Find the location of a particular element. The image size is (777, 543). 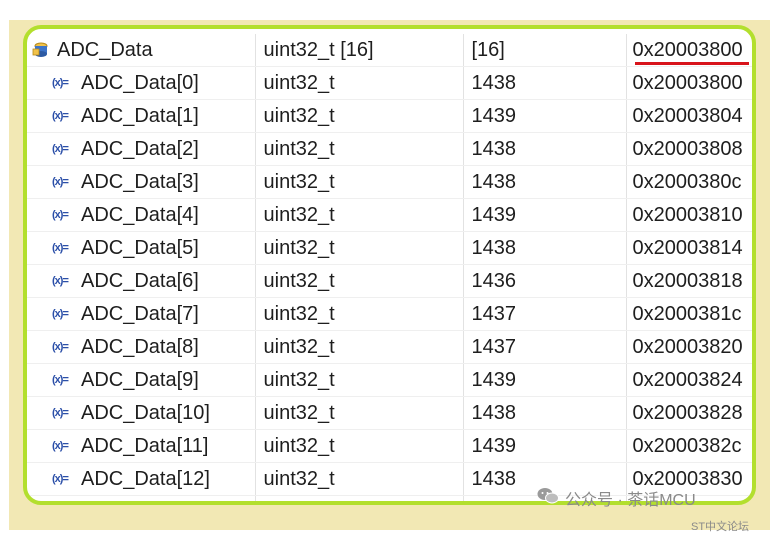

table-row: (x)= ADC_Data[9] uint32_t 1439 0x20003824 is located at coordinates (389, 380).